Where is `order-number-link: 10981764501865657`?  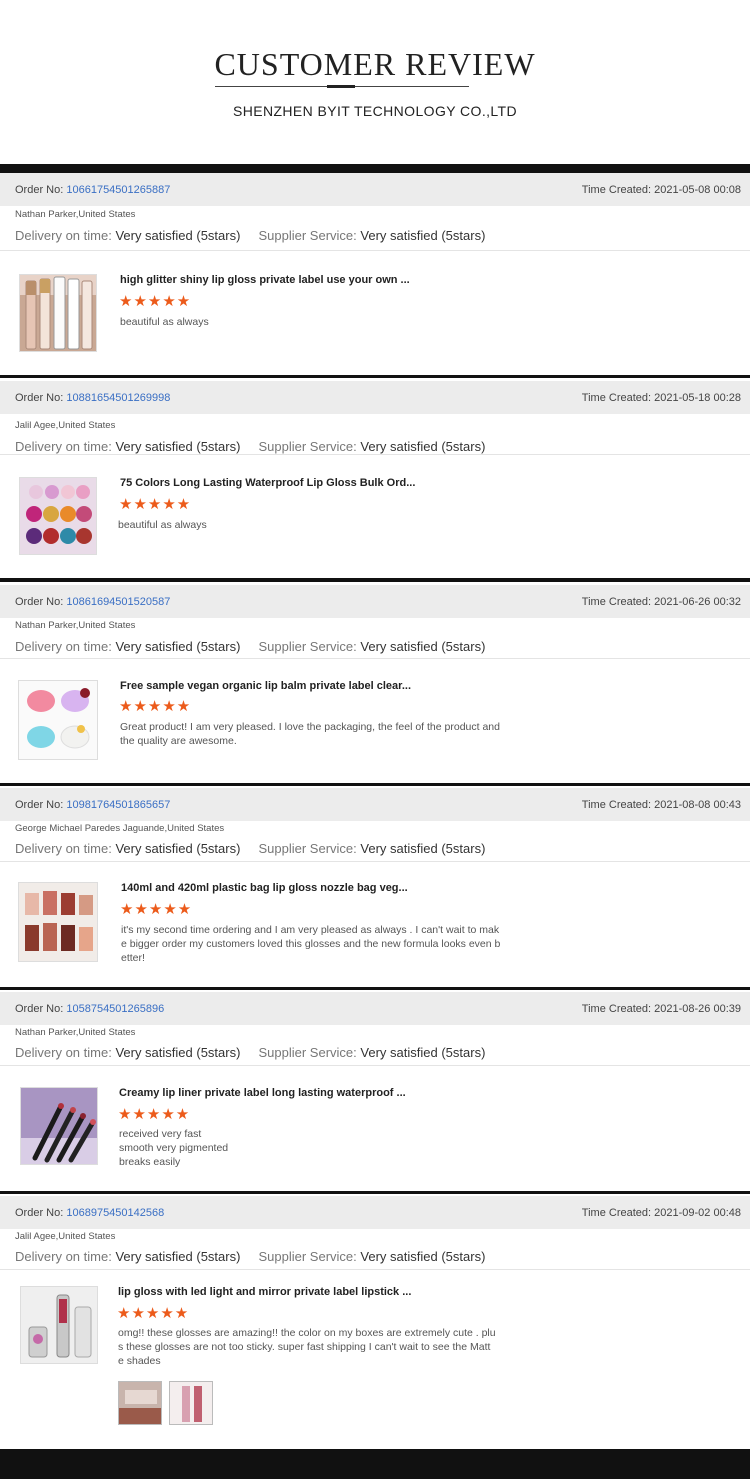 order-number-link: 10981764501865657 is located at coordinates (118, 805).